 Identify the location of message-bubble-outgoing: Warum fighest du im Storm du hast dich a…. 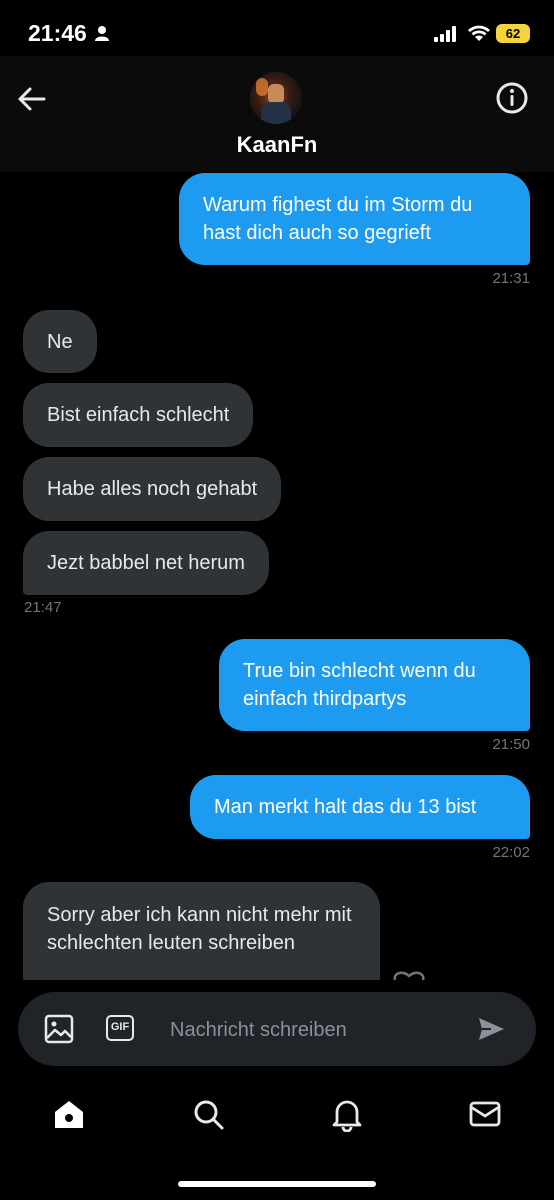
(354, 219).